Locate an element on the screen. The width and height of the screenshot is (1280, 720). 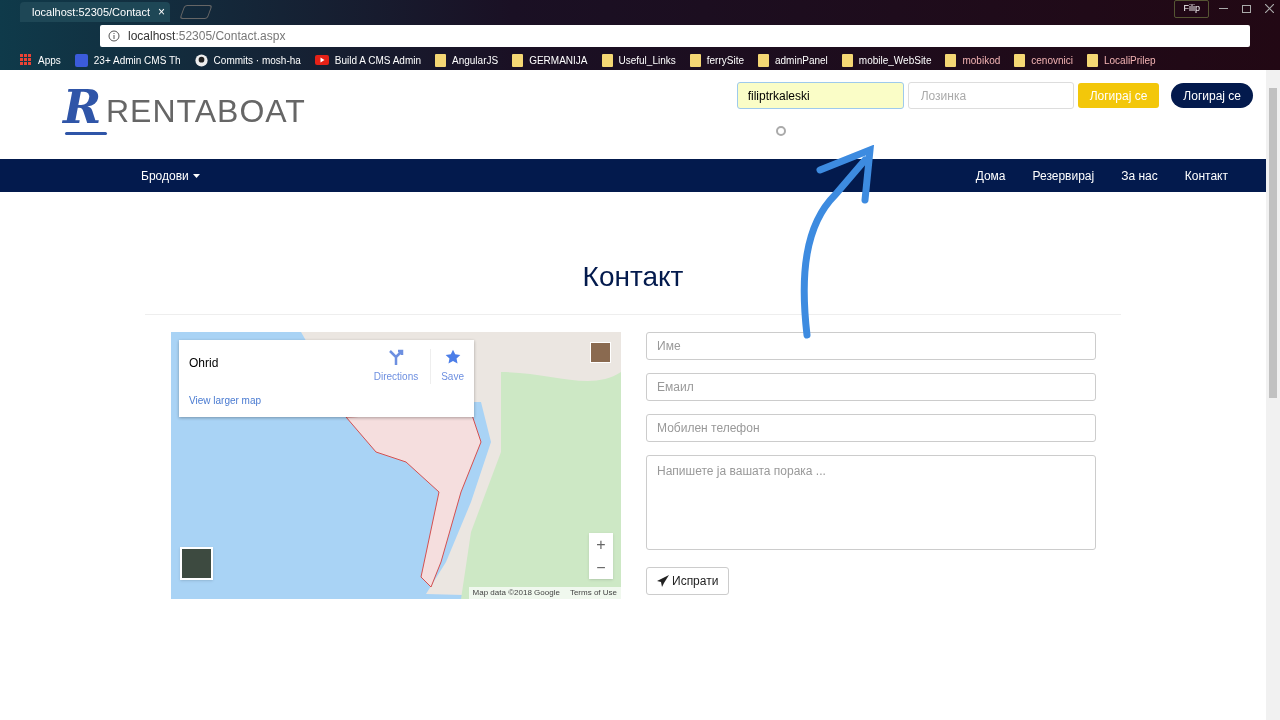
login-button: Логирај се is located at coordinates (1212, 95).